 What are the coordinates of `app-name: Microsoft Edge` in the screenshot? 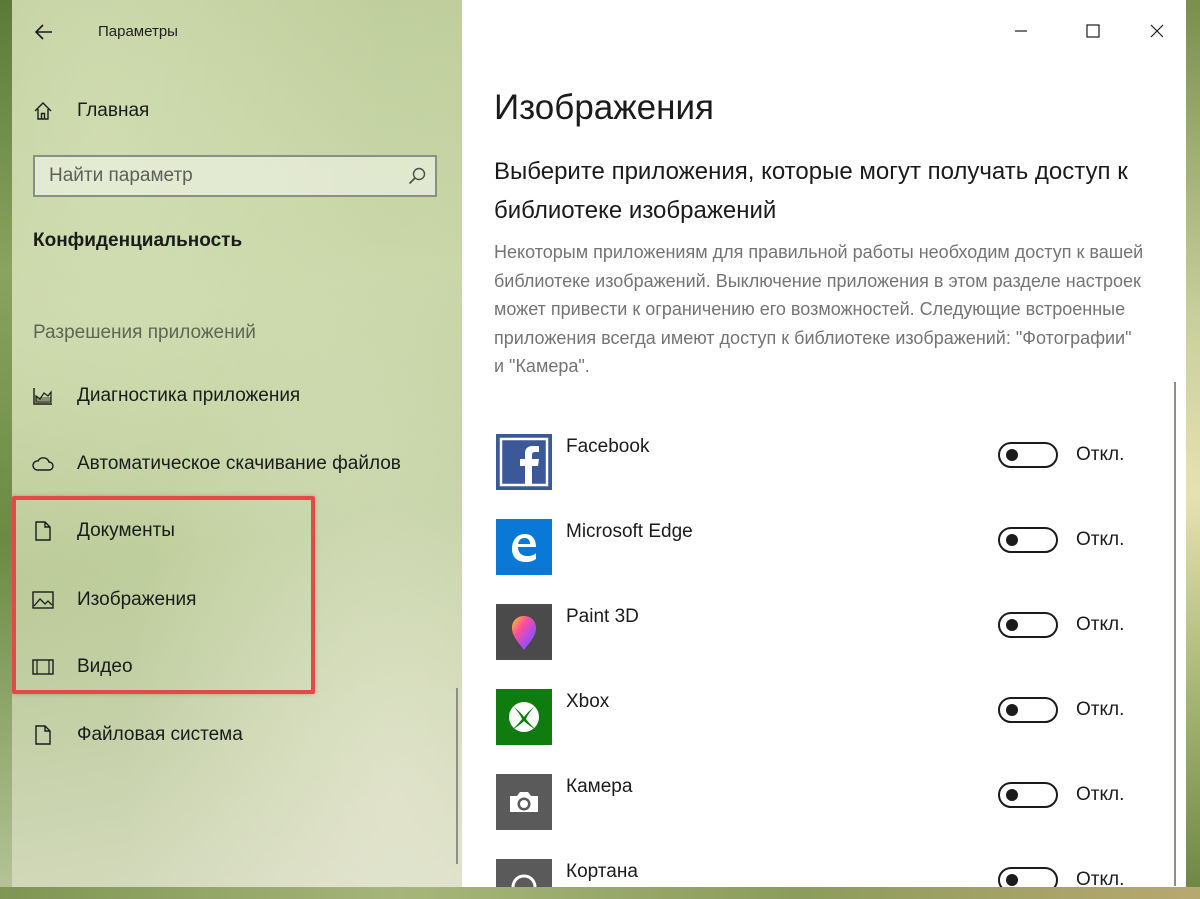 It's located at (629, 531).